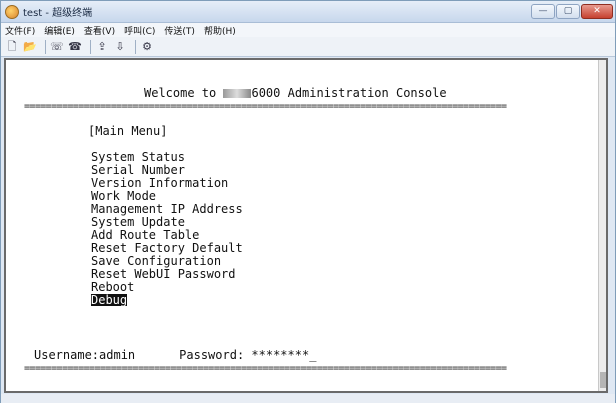 The width and height of the screenshot is (616, 403). I want to click on minimize-button: —, so click(543, 11).